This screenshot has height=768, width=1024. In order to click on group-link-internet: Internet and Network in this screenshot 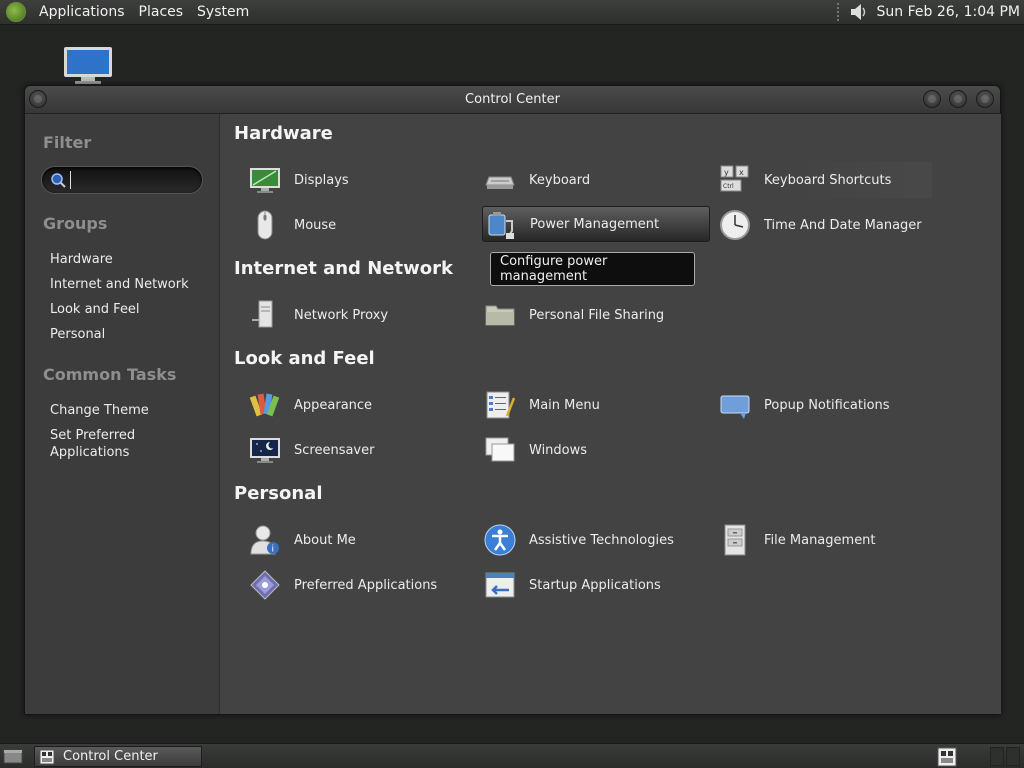, I will do `click(119, 284)`.